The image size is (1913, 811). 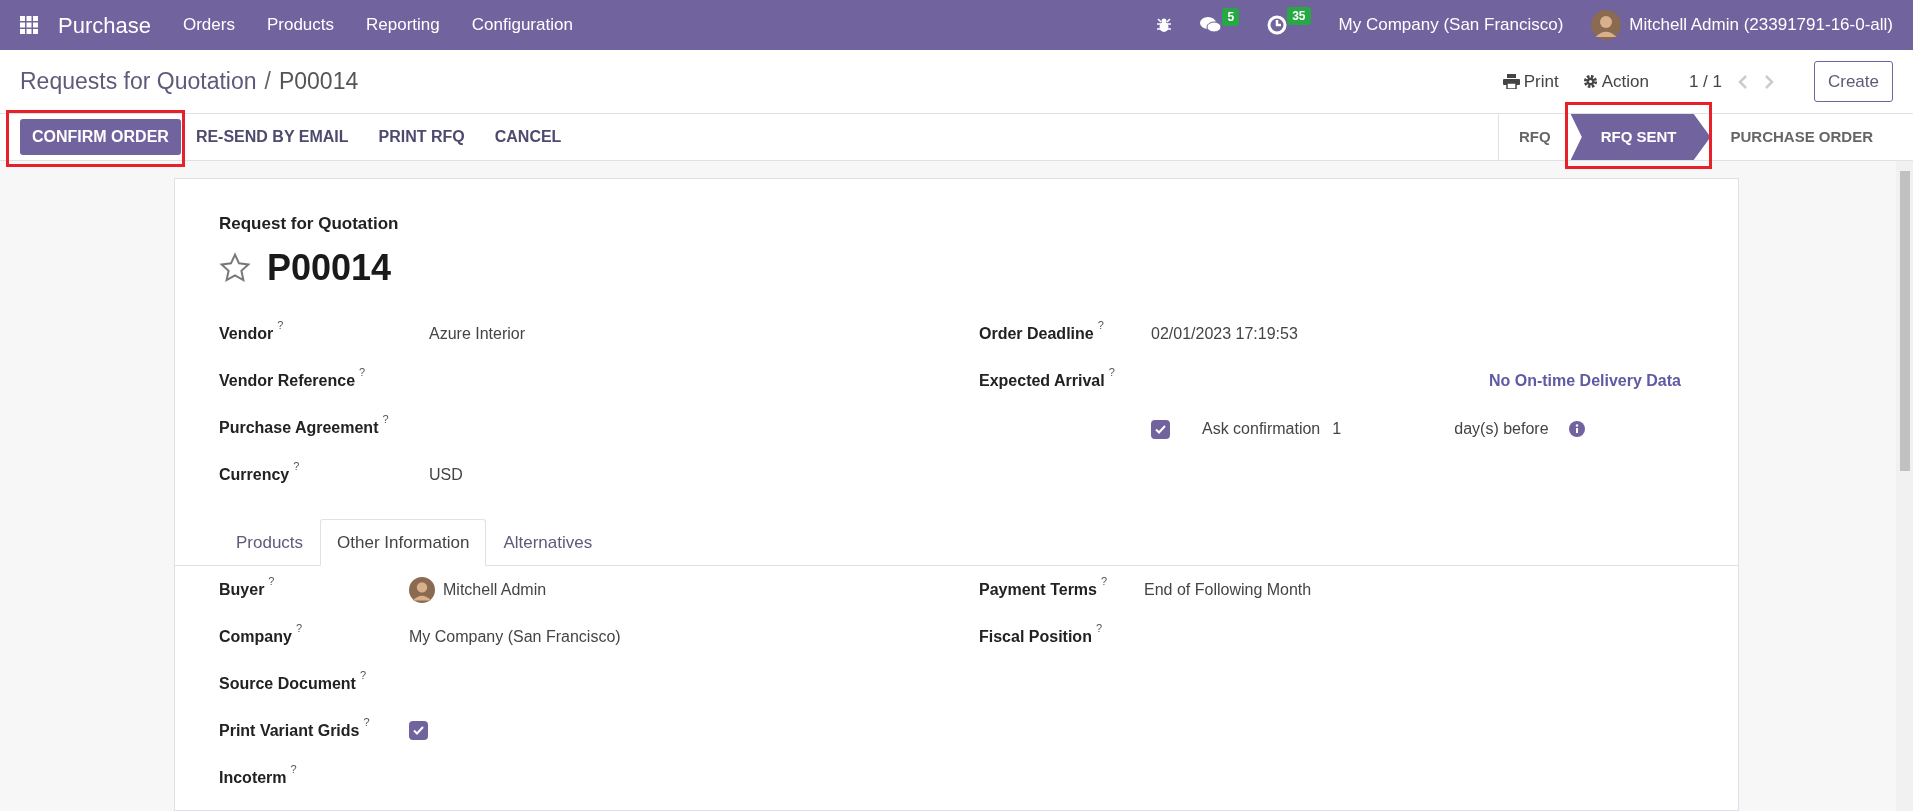 What do you see at coordinates (309, 224) in the screenshot?
I see `form-subtitle: Request for Quotation` at bounding box center [309, 224].